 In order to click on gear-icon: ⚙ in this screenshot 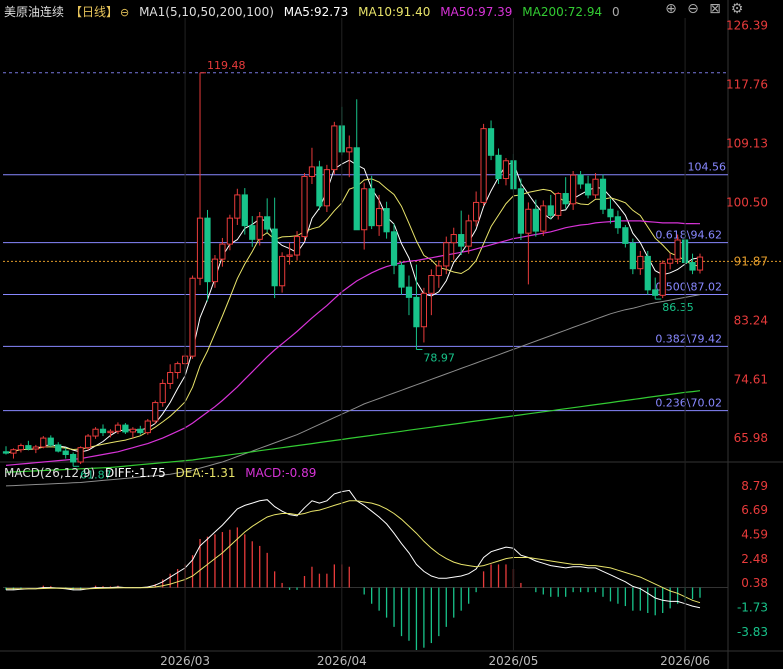, I will do `click(737, 9)`.